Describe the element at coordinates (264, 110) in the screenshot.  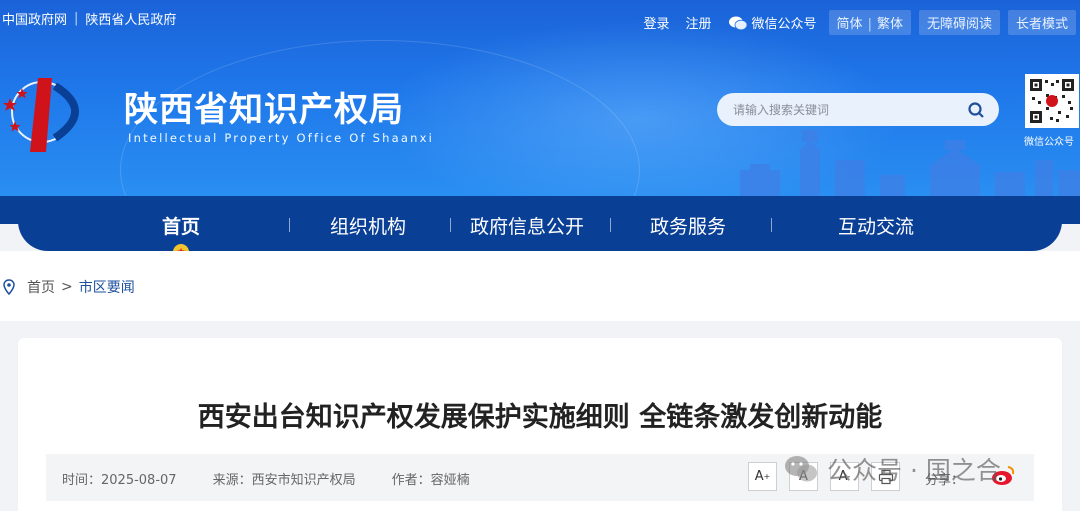
I see `site-title: 陕西省知识产权局` at that location.